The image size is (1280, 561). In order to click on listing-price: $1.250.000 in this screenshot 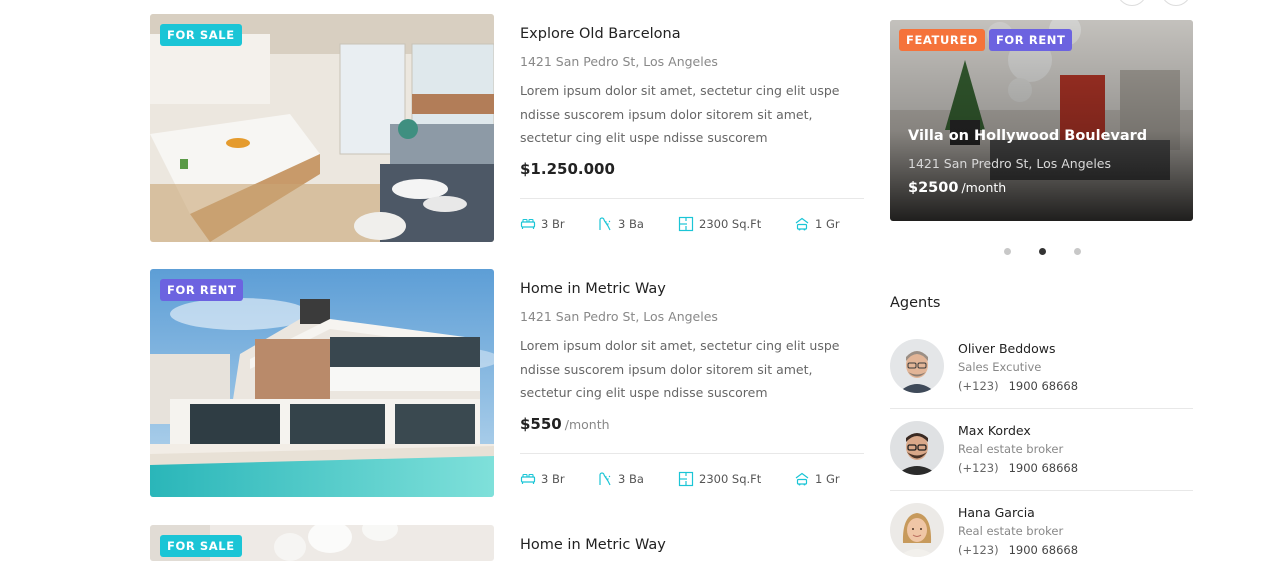, I will do `click(569, 169)`.